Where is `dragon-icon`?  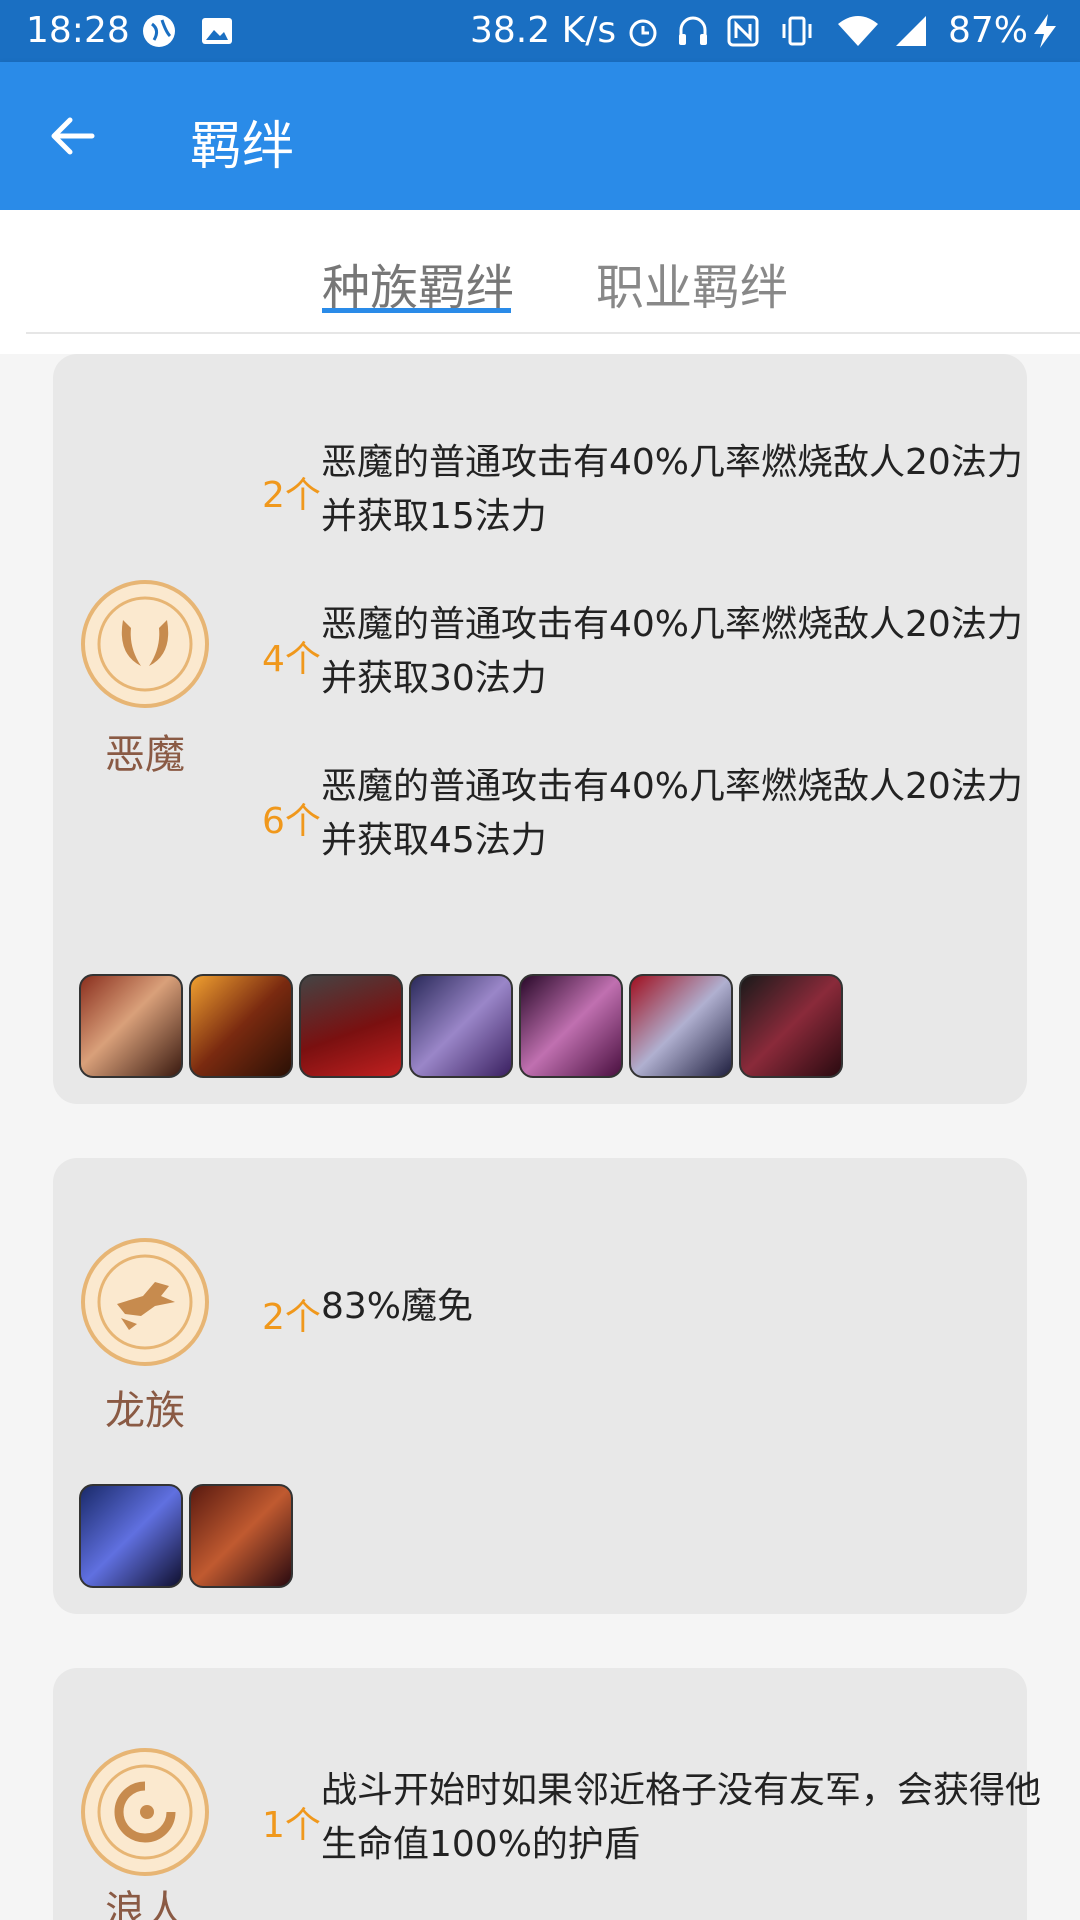
dragon-icon is located at coordinates (145, 1302).